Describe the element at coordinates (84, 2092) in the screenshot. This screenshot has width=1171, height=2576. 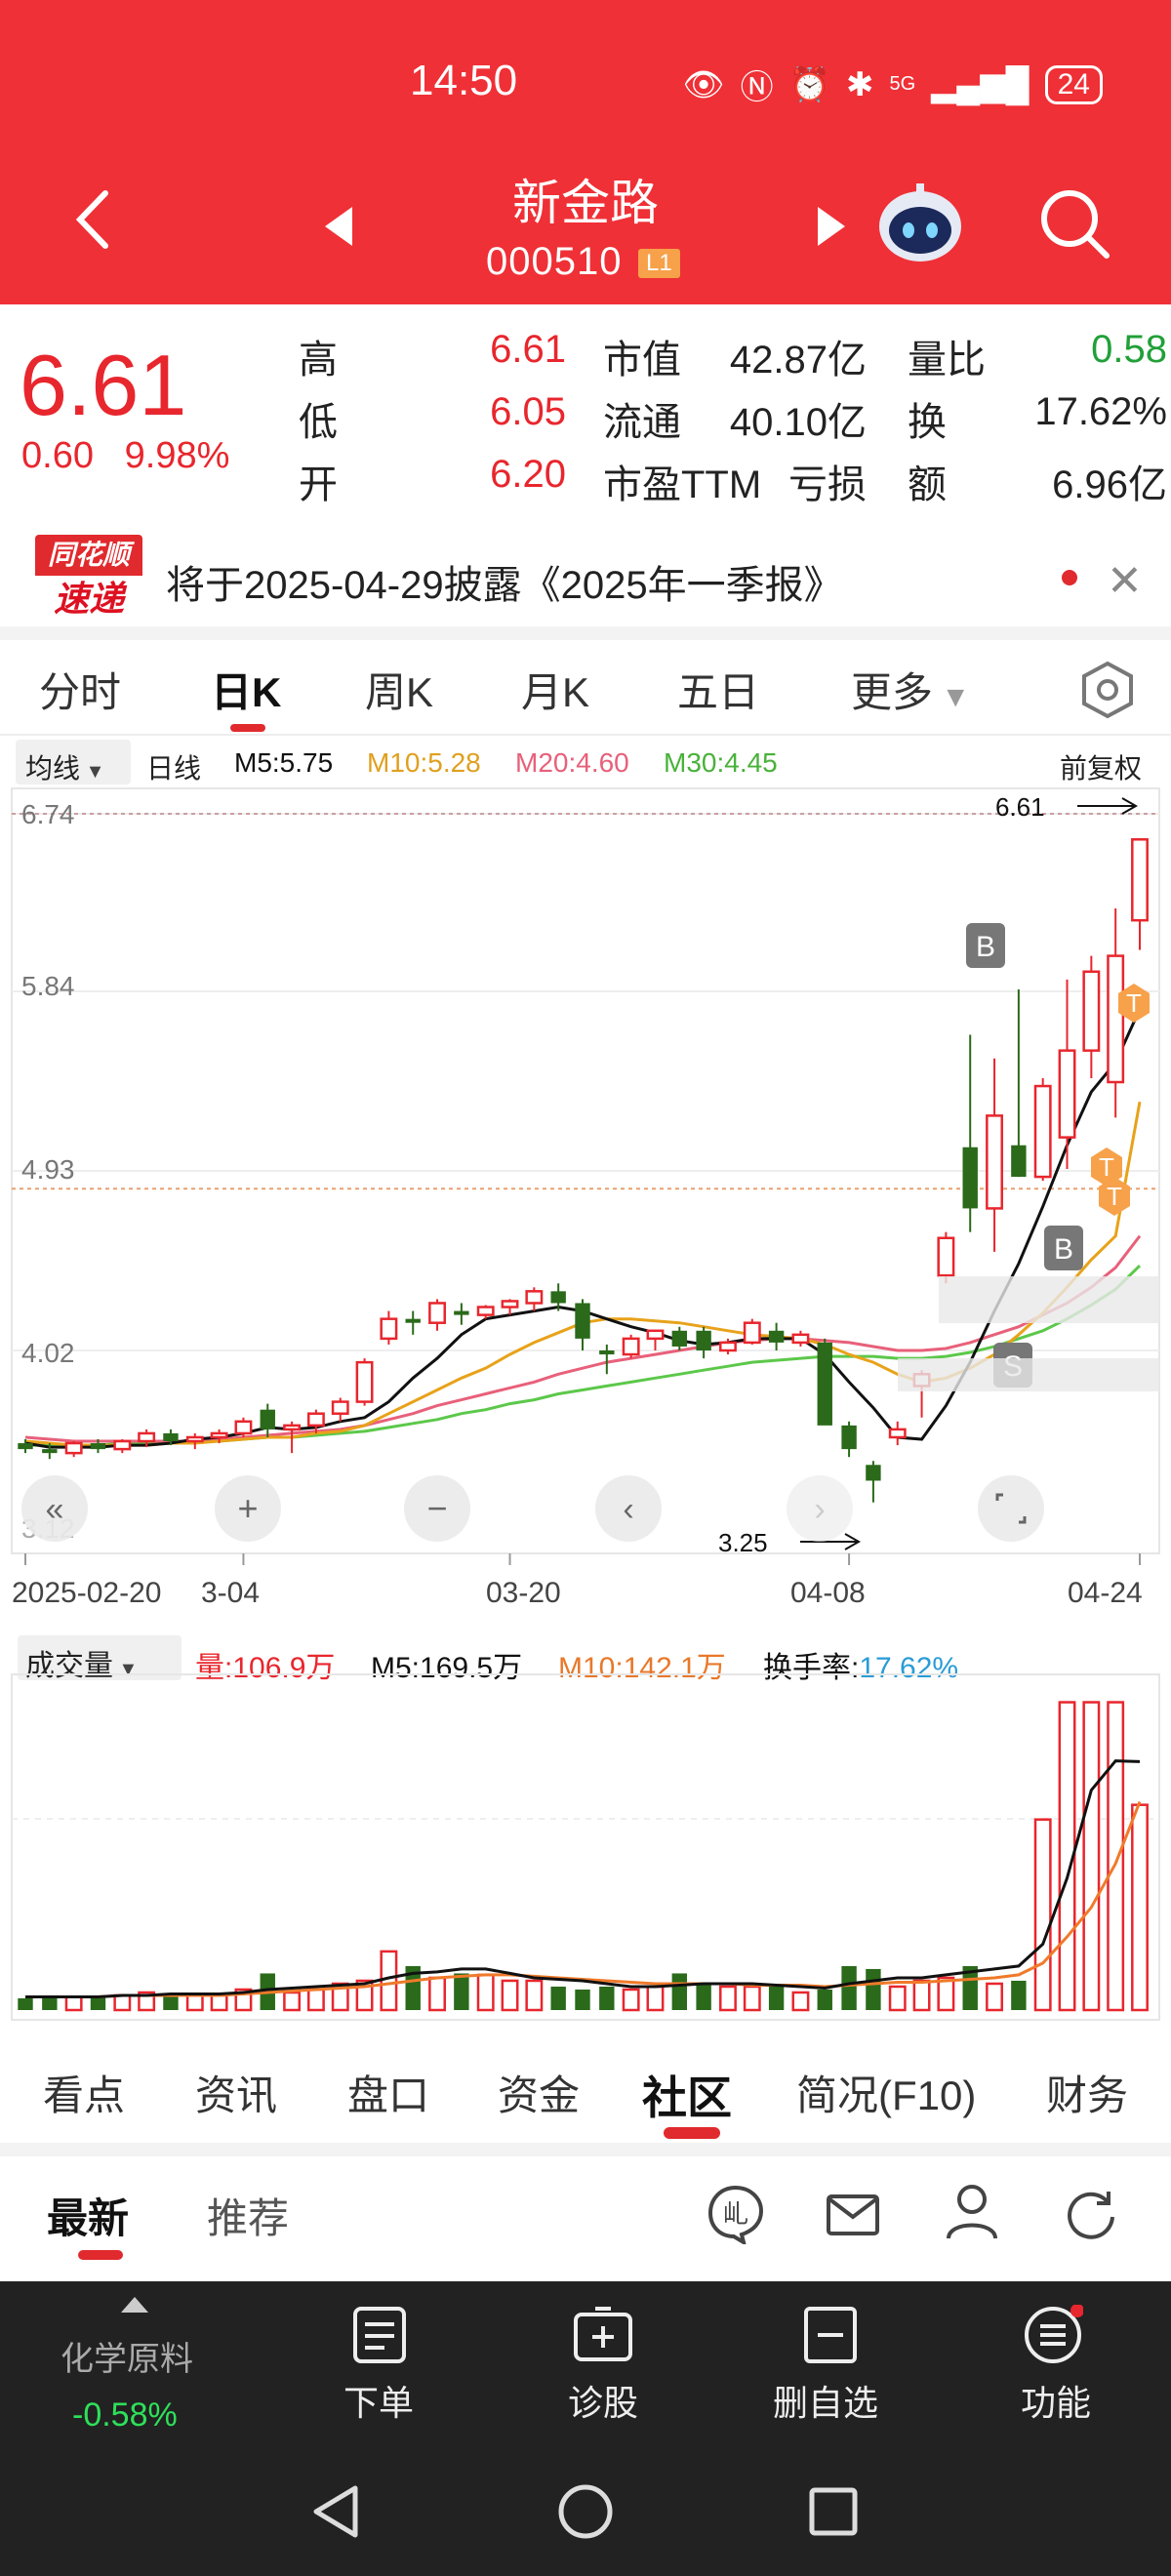
I see `tab-highlights: 看点` at that location.